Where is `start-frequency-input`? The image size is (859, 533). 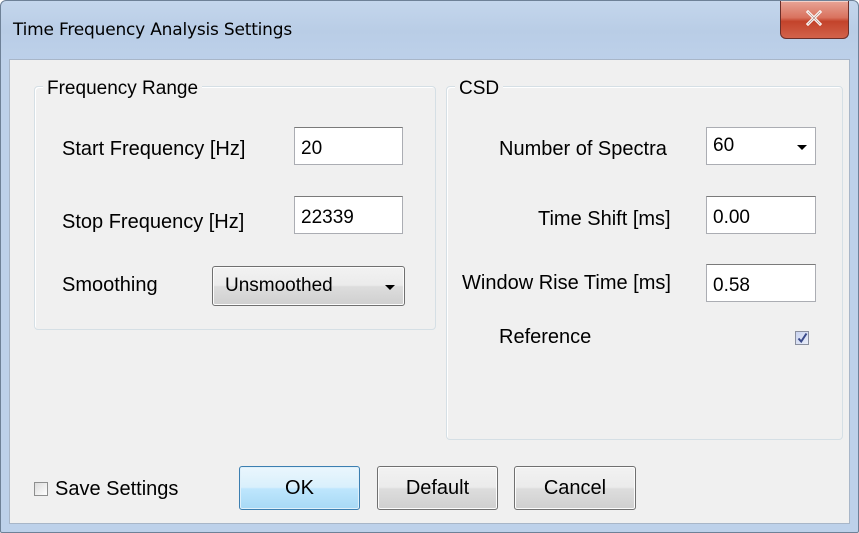 start-frequency-input is located at coordinates (348, 146).